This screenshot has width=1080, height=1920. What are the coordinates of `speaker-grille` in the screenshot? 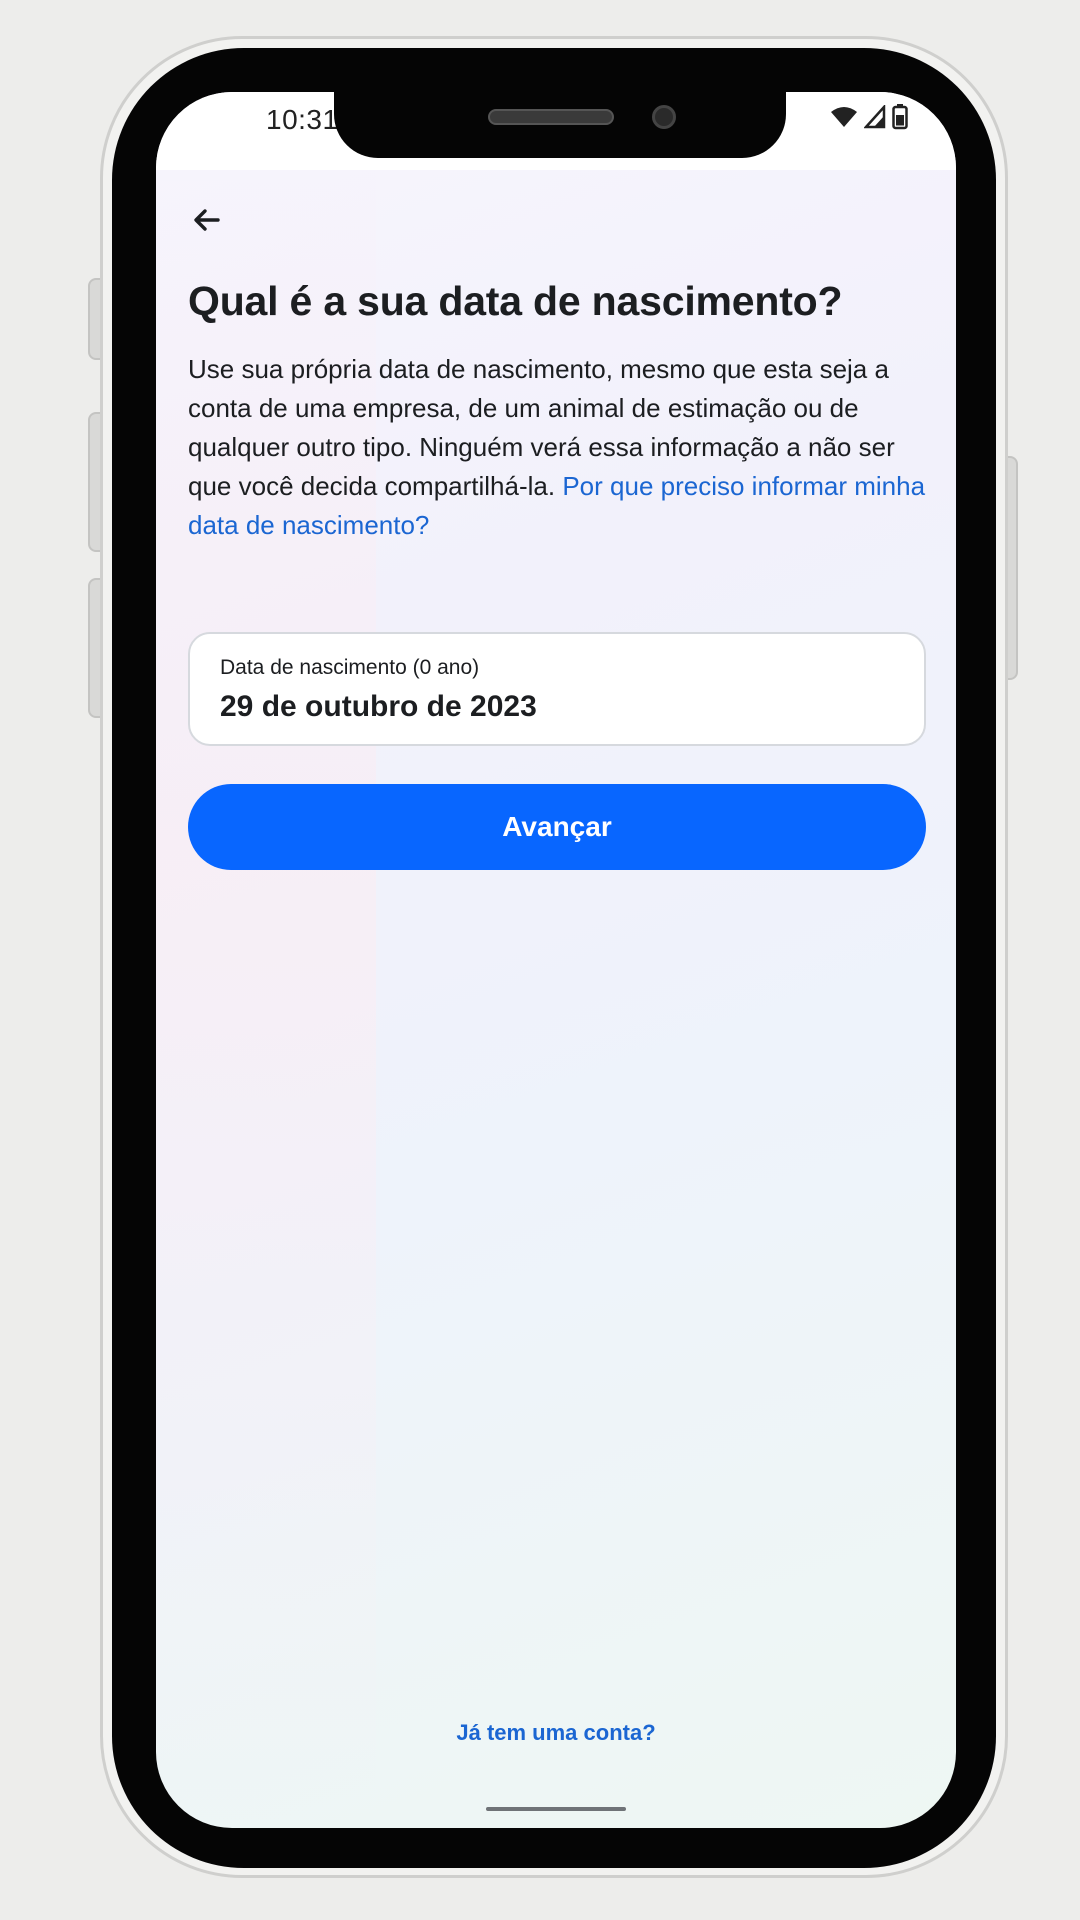 It's located at (551, 117).